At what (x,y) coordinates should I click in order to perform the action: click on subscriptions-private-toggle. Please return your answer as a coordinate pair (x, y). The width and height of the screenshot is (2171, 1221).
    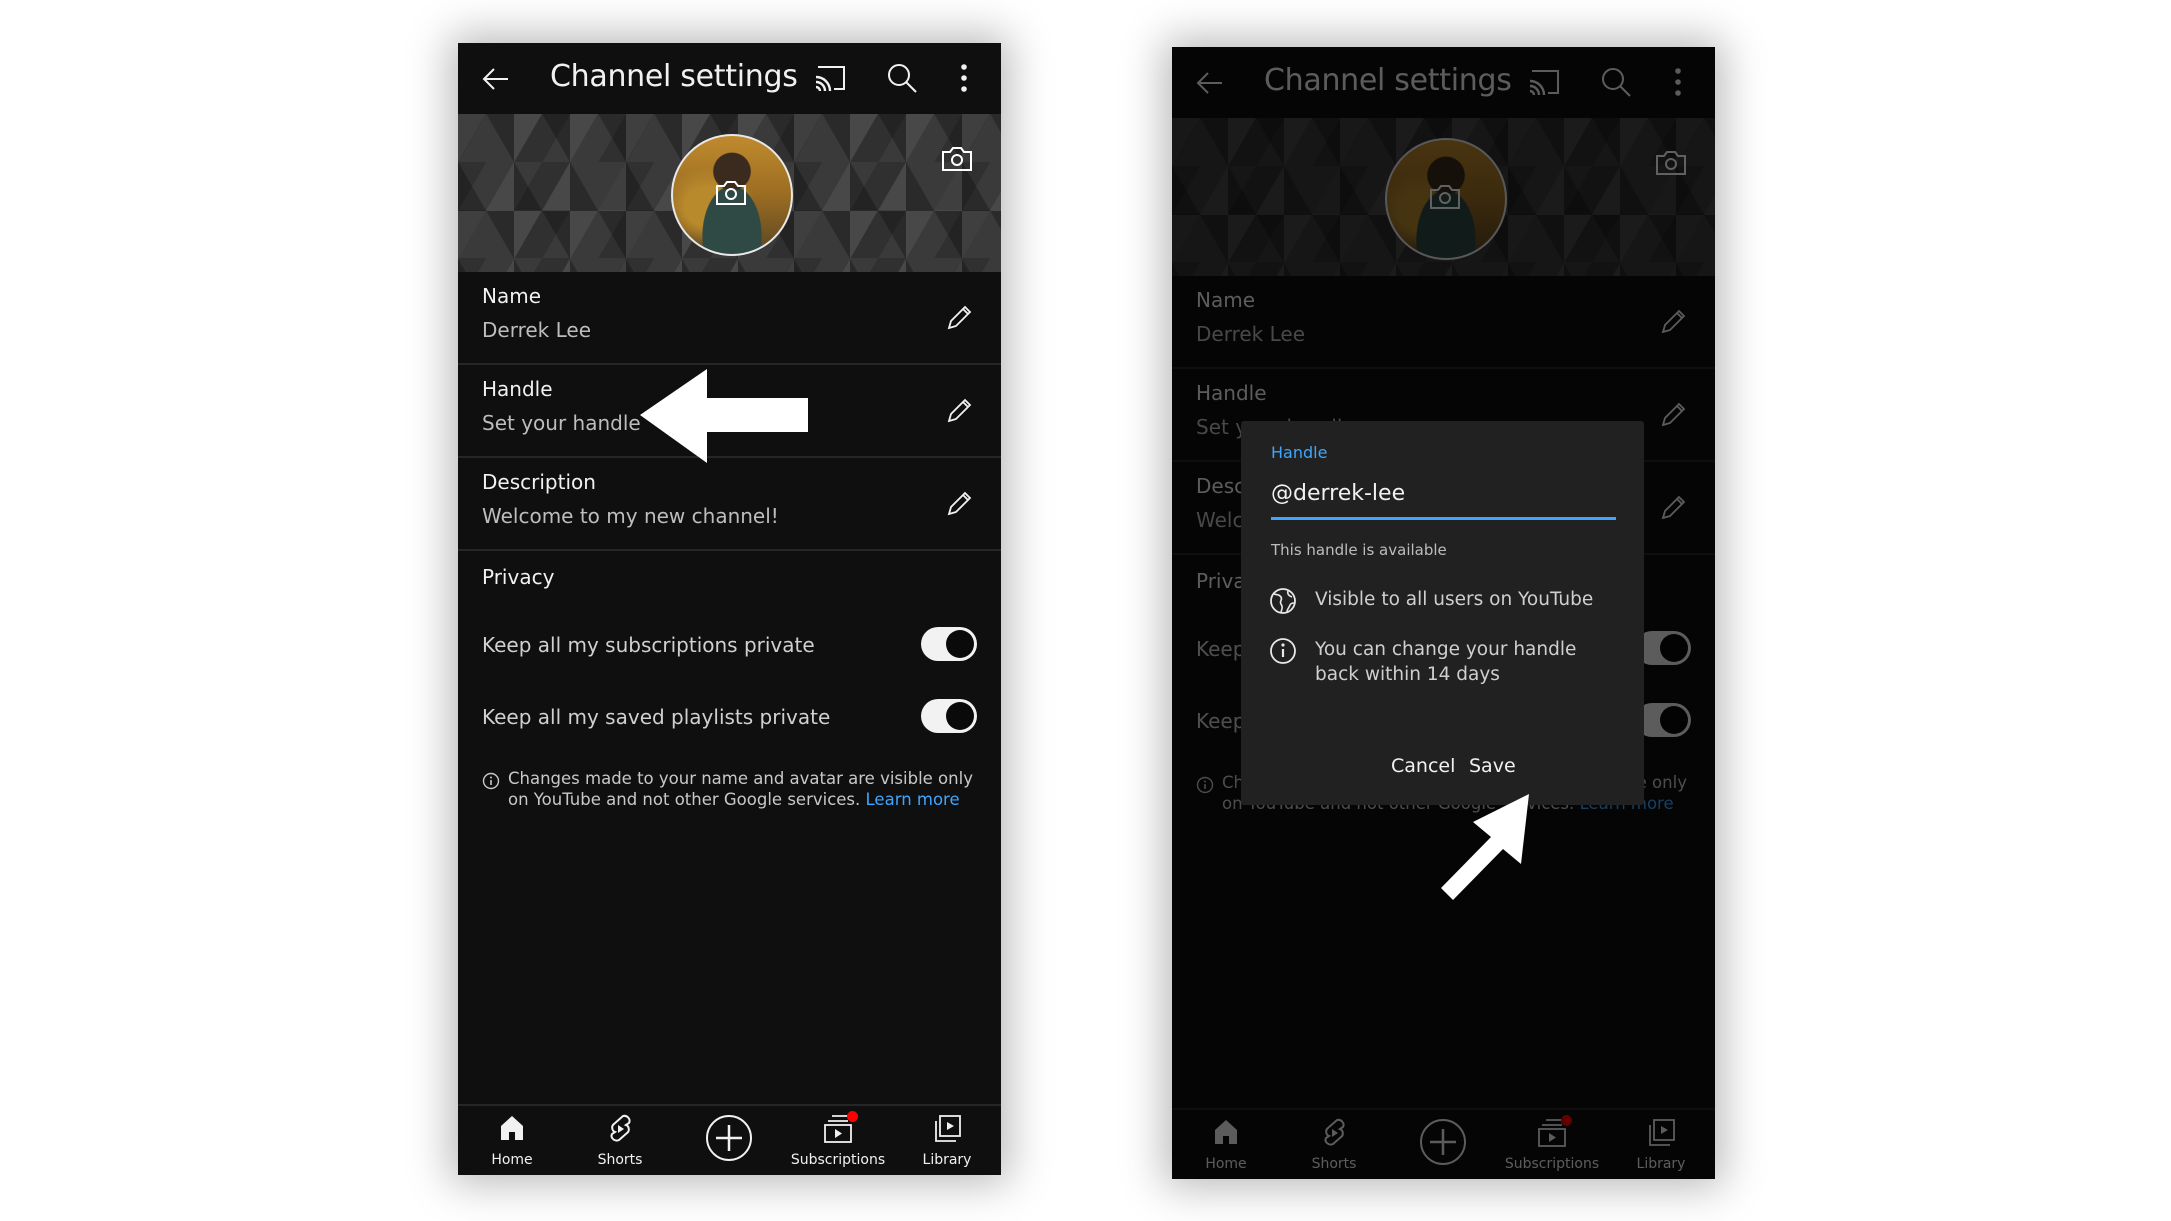
    Looking at the image, I should click on (949, 644).